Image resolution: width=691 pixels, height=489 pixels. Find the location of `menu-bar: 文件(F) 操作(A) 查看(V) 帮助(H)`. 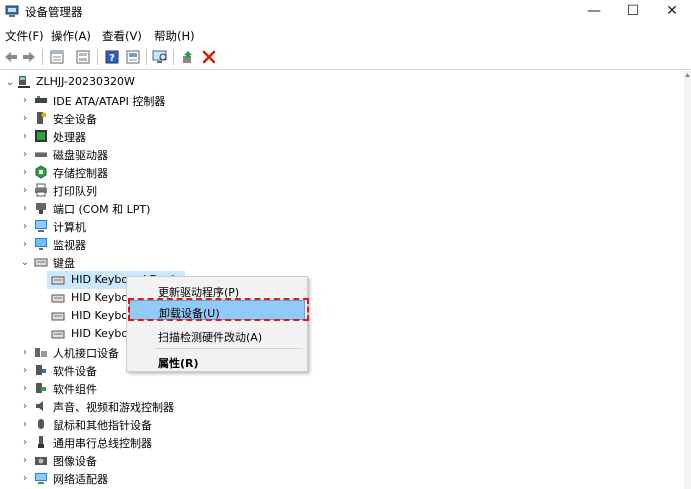

menu-bar: 文件(F) 操作(A) 查看(V) 帮助(H) is located at coordinates (345, 34).